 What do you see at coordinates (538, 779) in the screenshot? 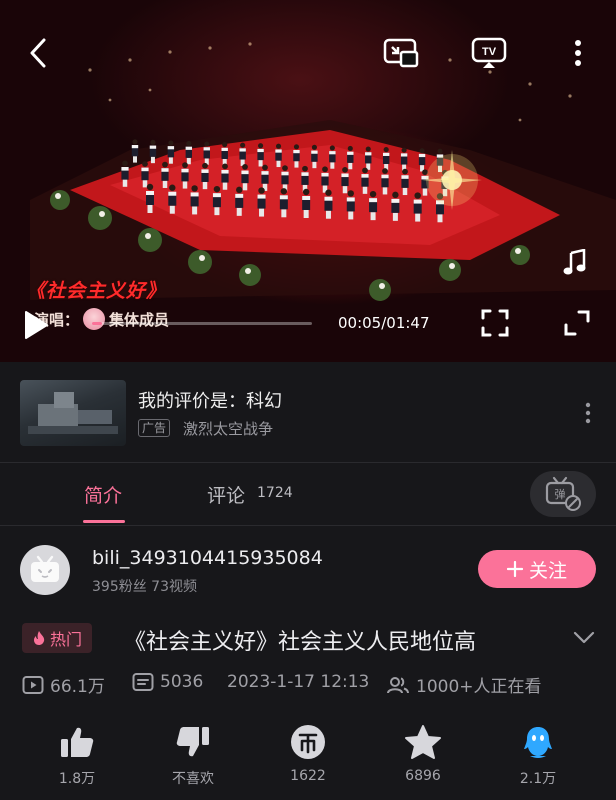
I see `share-count: 2.1万` at bounding box center [538, 779].